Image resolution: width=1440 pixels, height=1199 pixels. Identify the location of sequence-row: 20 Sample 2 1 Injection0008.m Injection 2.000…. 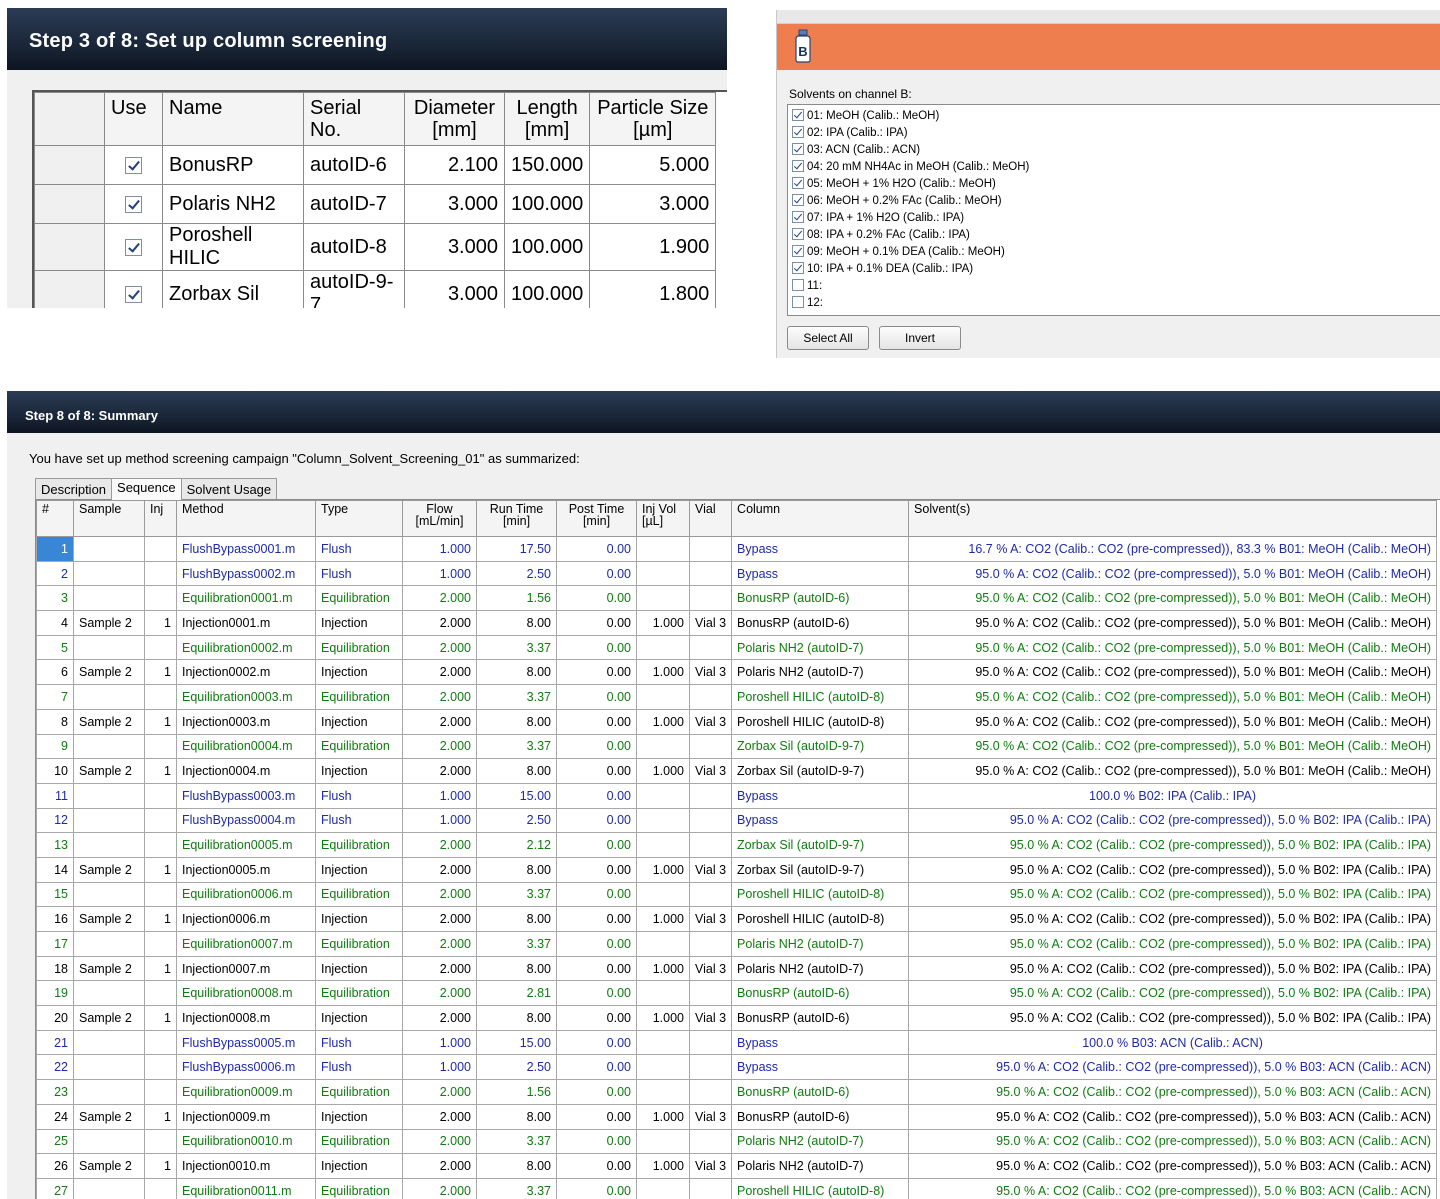
(737, 1018).